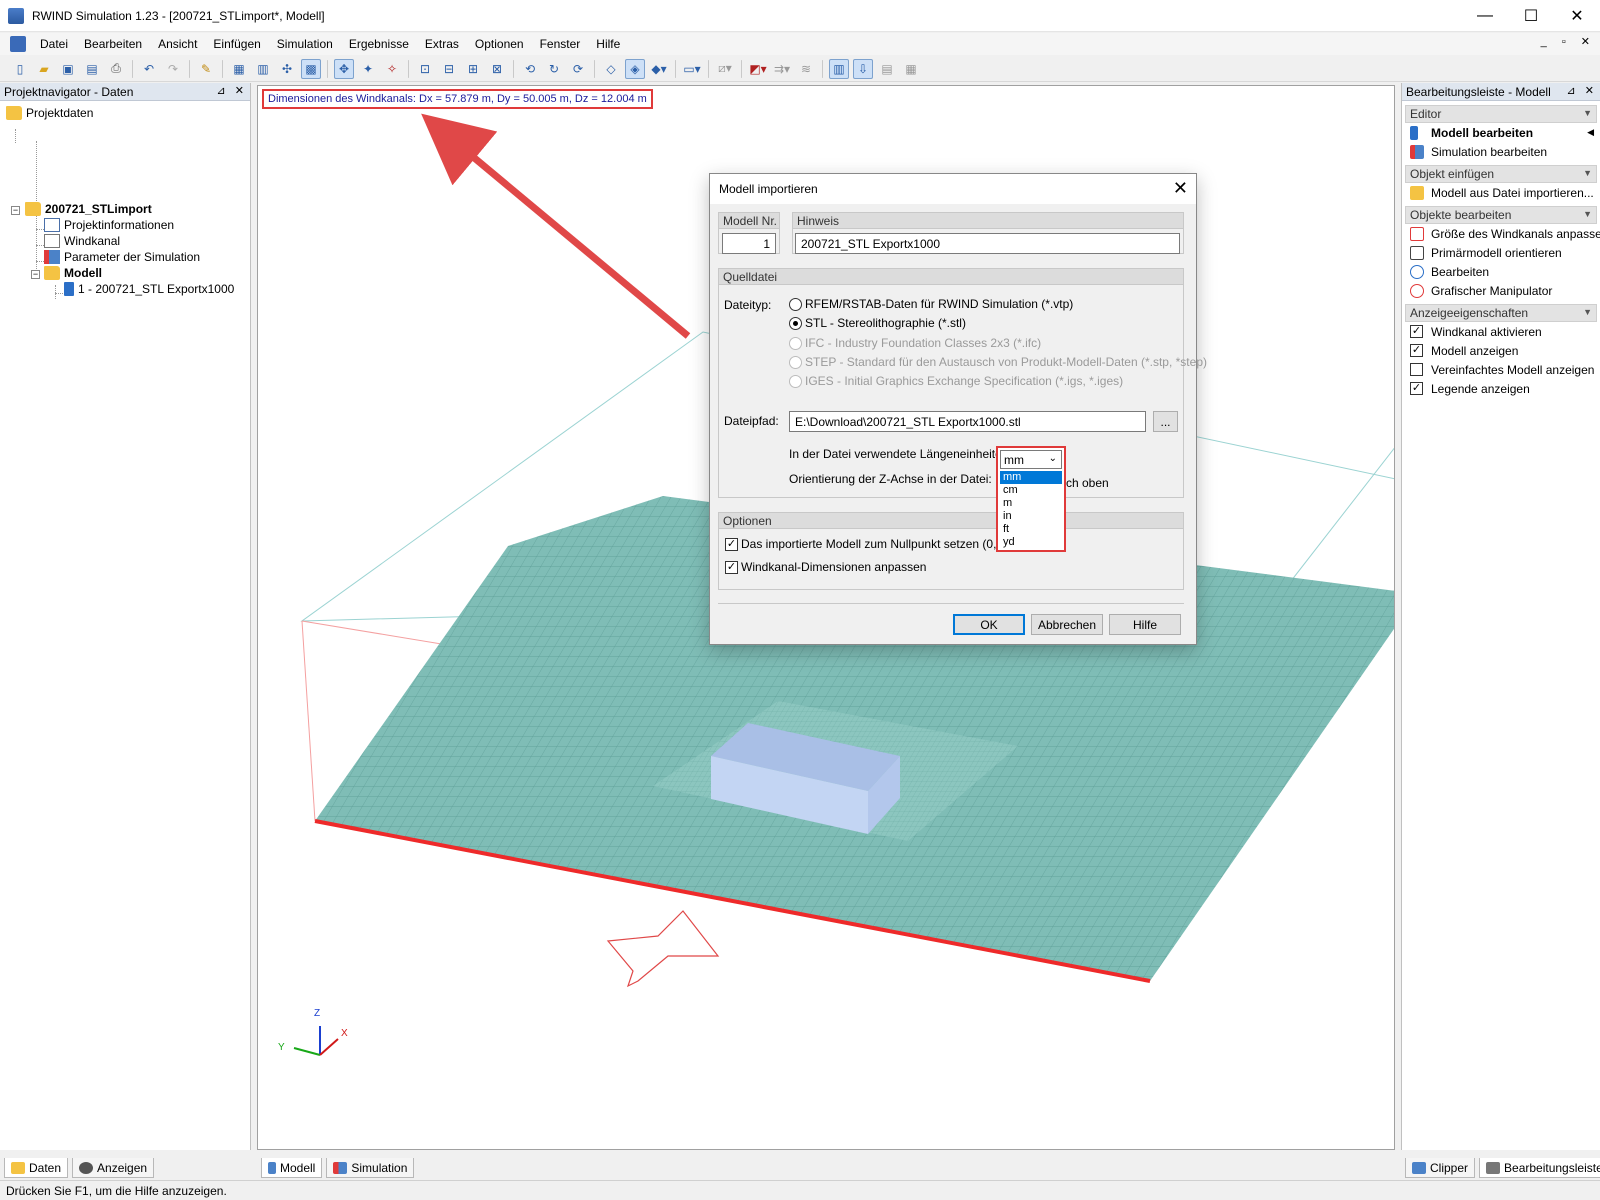 The width and height of the screenshot is (1600, 1200). I want to click on close-button: ✕, so click(1577, 16).